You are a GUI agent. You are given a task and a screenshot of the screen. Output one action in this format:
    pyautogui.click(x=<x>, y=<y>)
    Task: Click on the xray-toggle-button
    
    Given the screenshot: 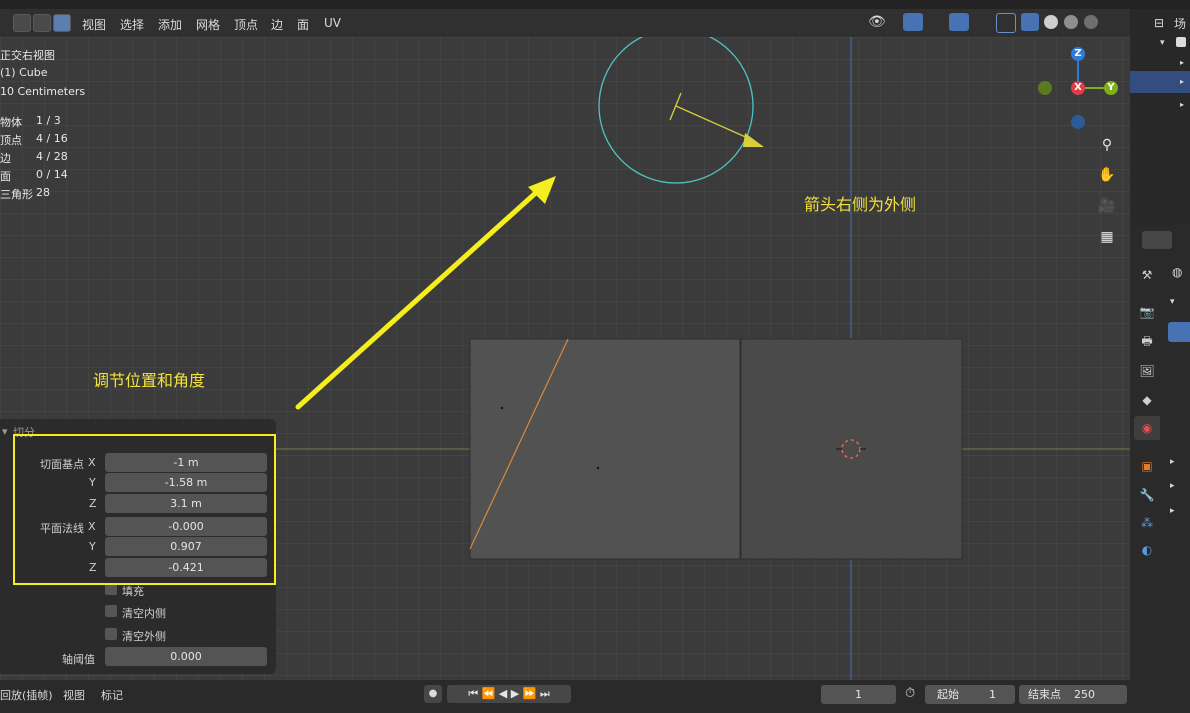 What is the action you would take?
    pyautogui.click(x=1006, y=23)
    